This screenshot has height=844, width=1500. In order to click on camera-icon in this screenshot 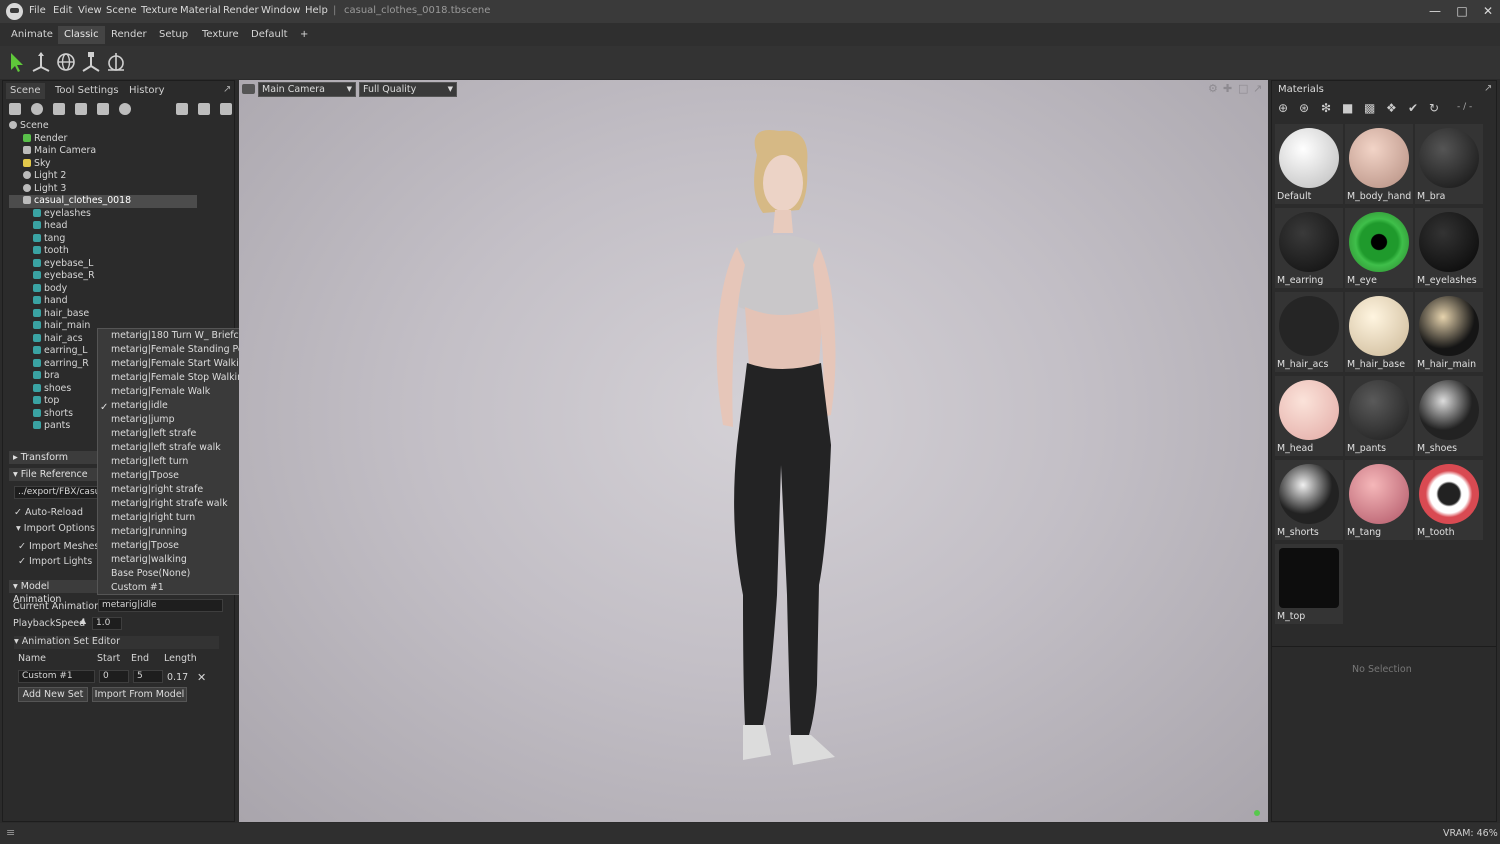, I will do `click(248, 89)`.